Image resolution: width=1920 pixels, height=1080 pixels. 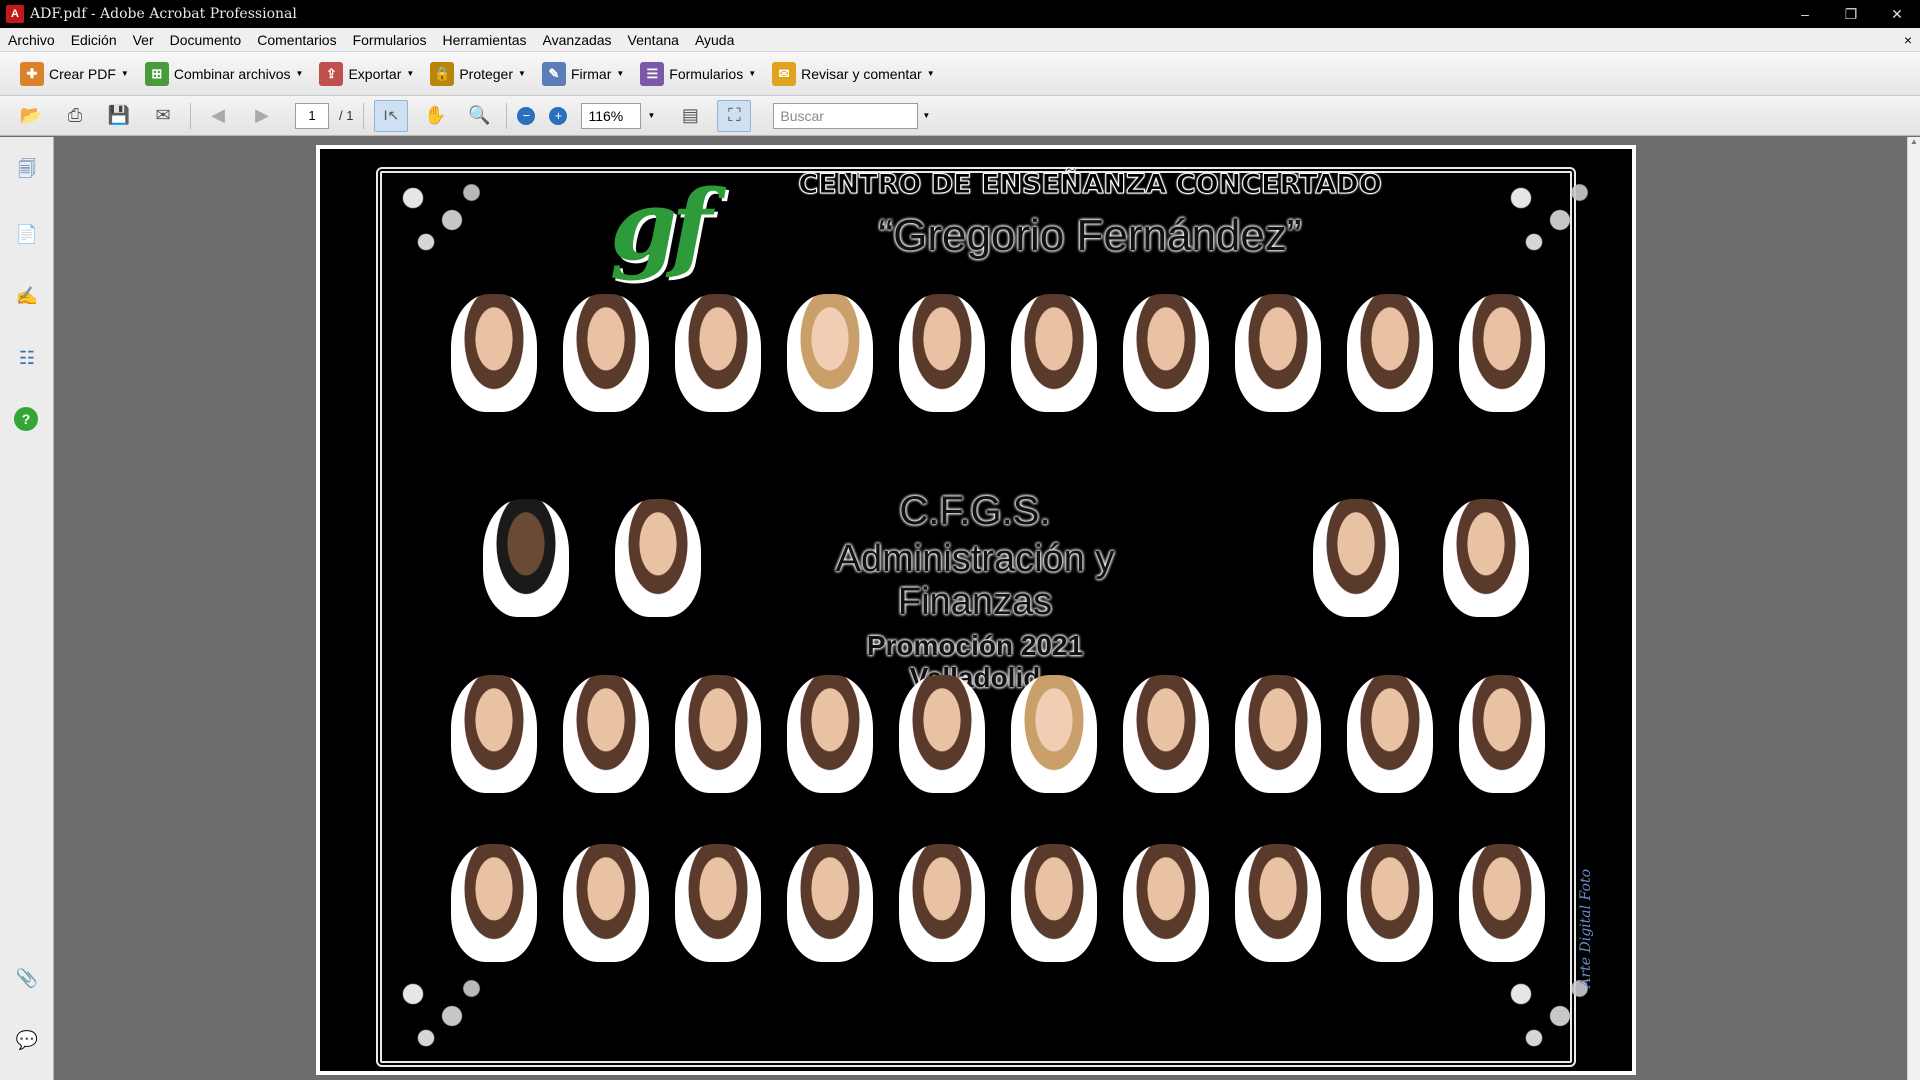 I want to click on forms-icon: ☰, so click(x=652, y=73).